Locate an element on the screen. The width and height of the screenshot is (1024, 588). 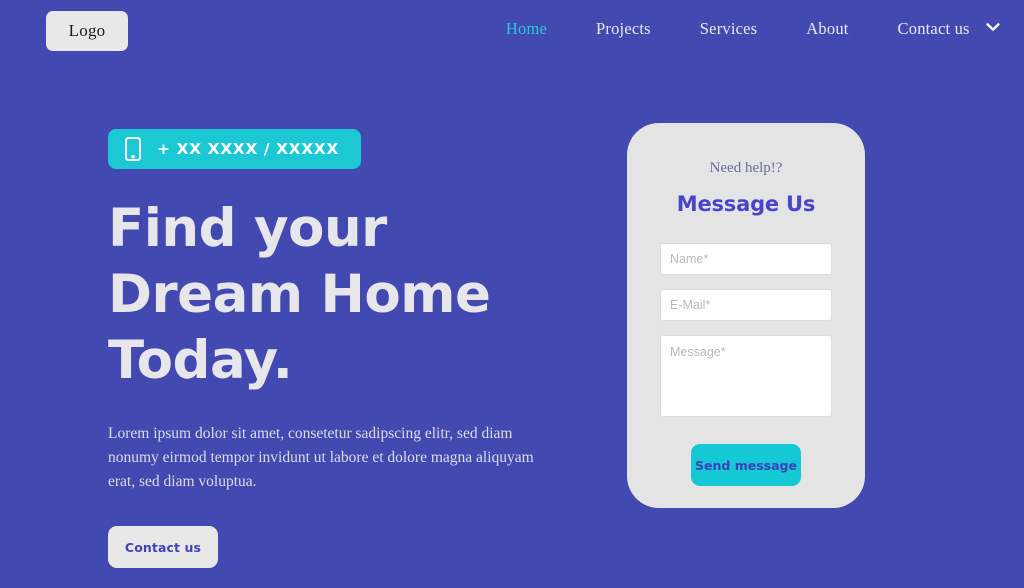
logo: Logo is located at coordinates (87, 31).